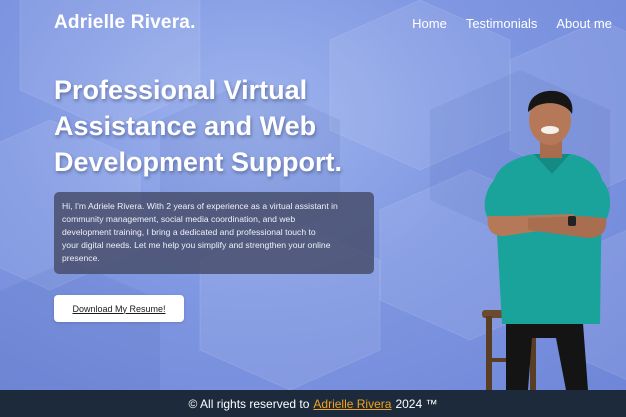  Describe the element at coordinates (125, 23) in the screenshot. I see `brand-logo: Adrielle Rivera.` at that location.